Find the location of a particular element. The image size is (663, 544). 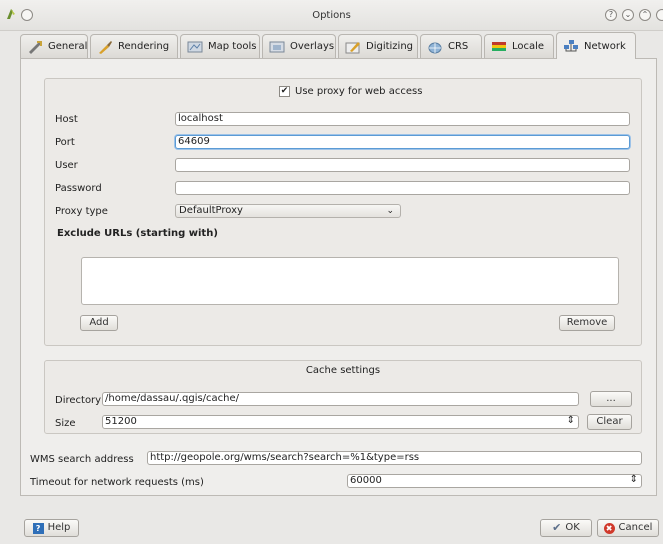

close-button is located at coordinates (659, 15).